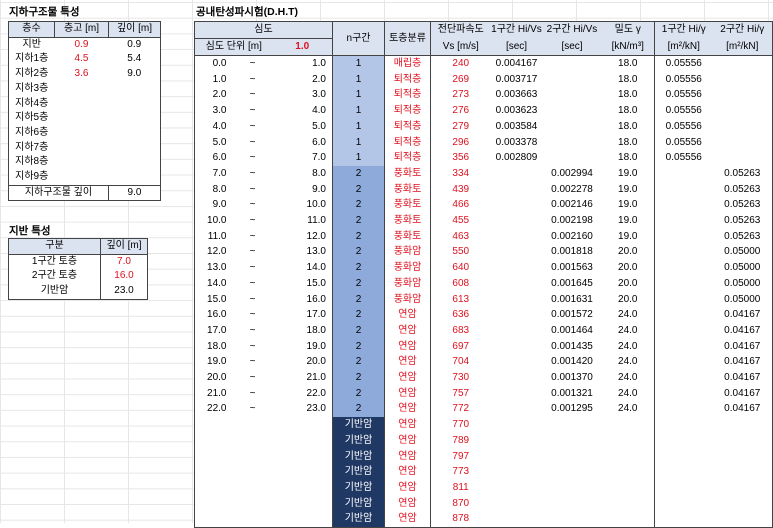  What do you see at coordinates (461, 457) in the screenshot?
I see `vs-cell: 797` at bounding box center [461, 457].